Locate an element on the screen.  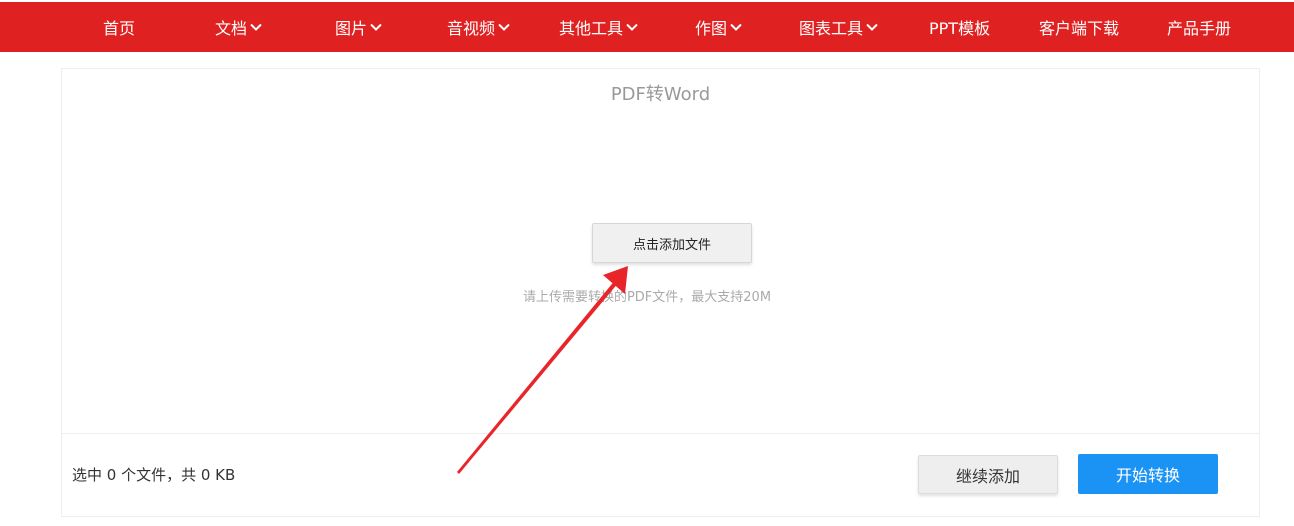
start-convert-button: 开始转换 is located at coordinates (1148, 474).